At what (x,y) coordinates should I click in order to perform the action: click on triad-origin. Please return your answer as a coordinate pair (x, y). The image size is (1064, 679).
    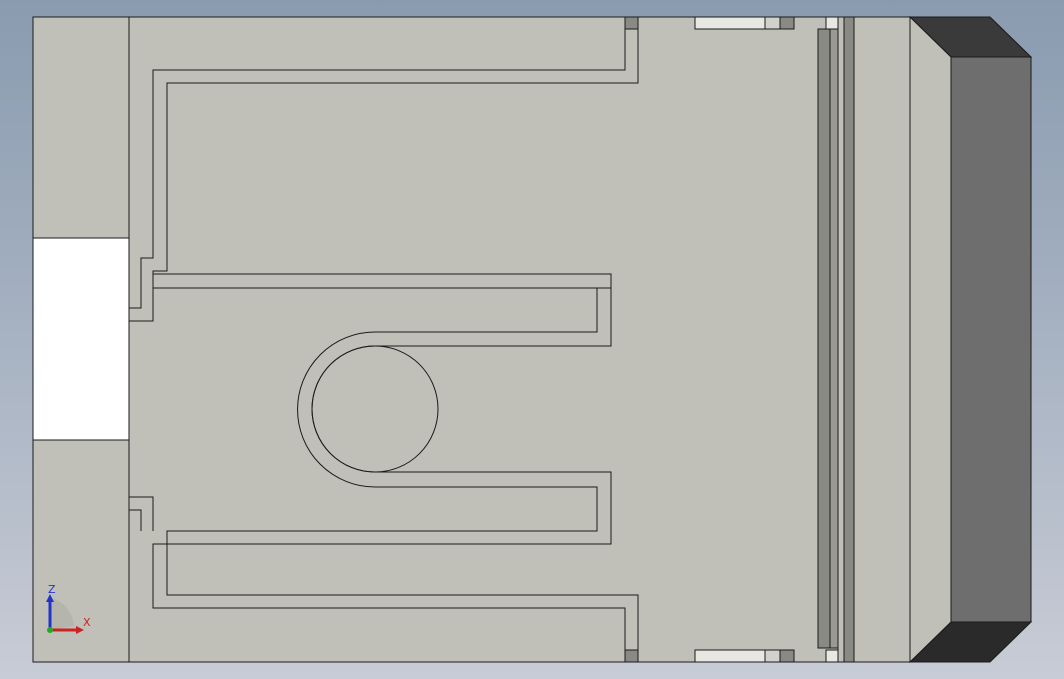
    Looking at the image, I should click on (50, 630).